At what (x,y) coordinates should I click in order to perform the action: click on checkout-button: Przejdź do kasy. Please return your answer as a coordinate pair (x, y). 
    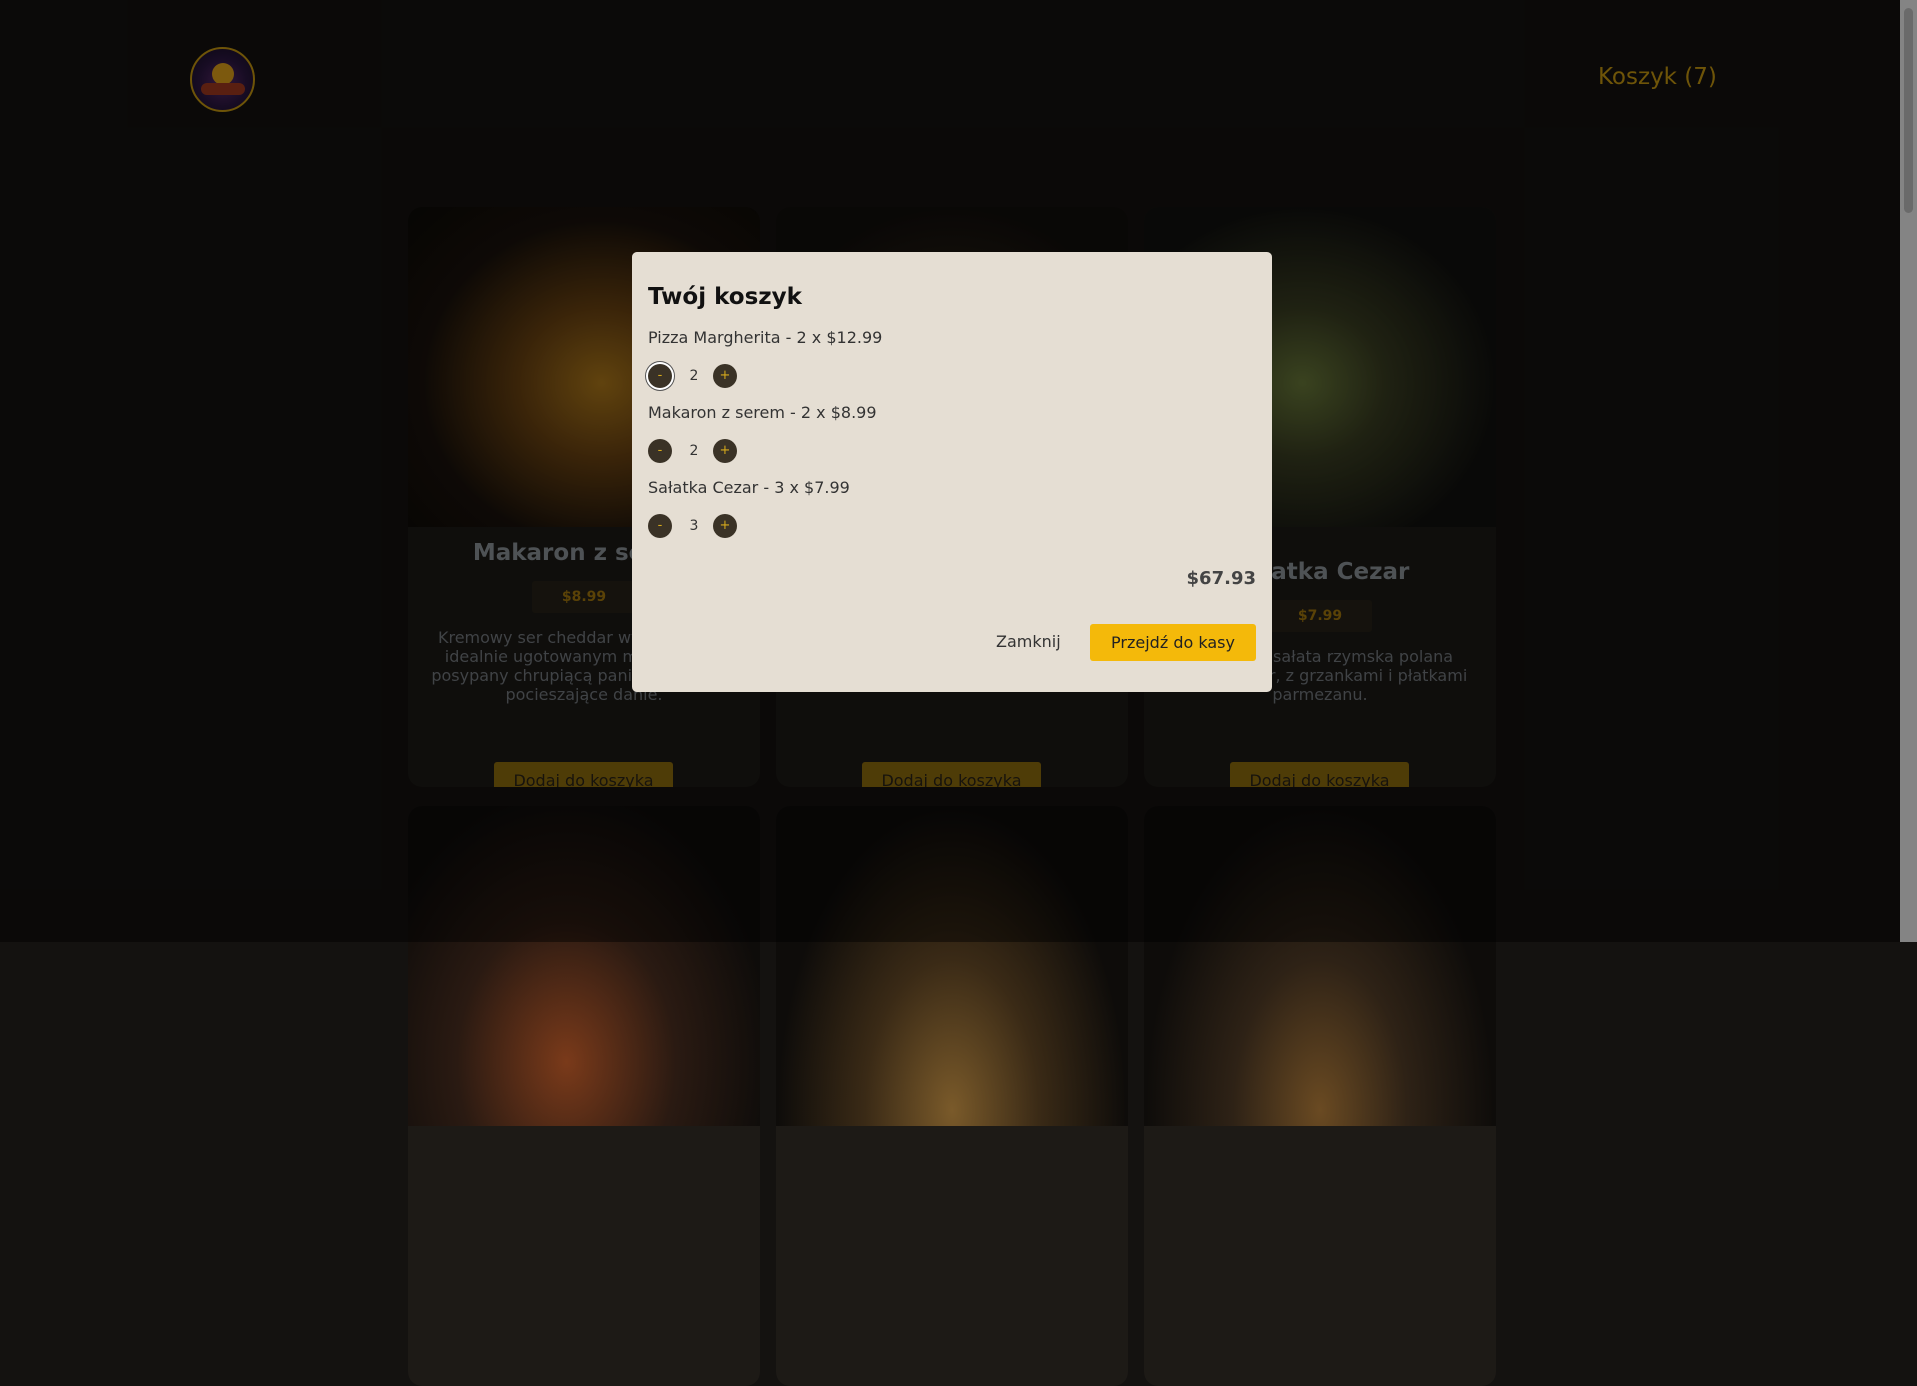
    Looking at the image, I should click on (1173, 642).